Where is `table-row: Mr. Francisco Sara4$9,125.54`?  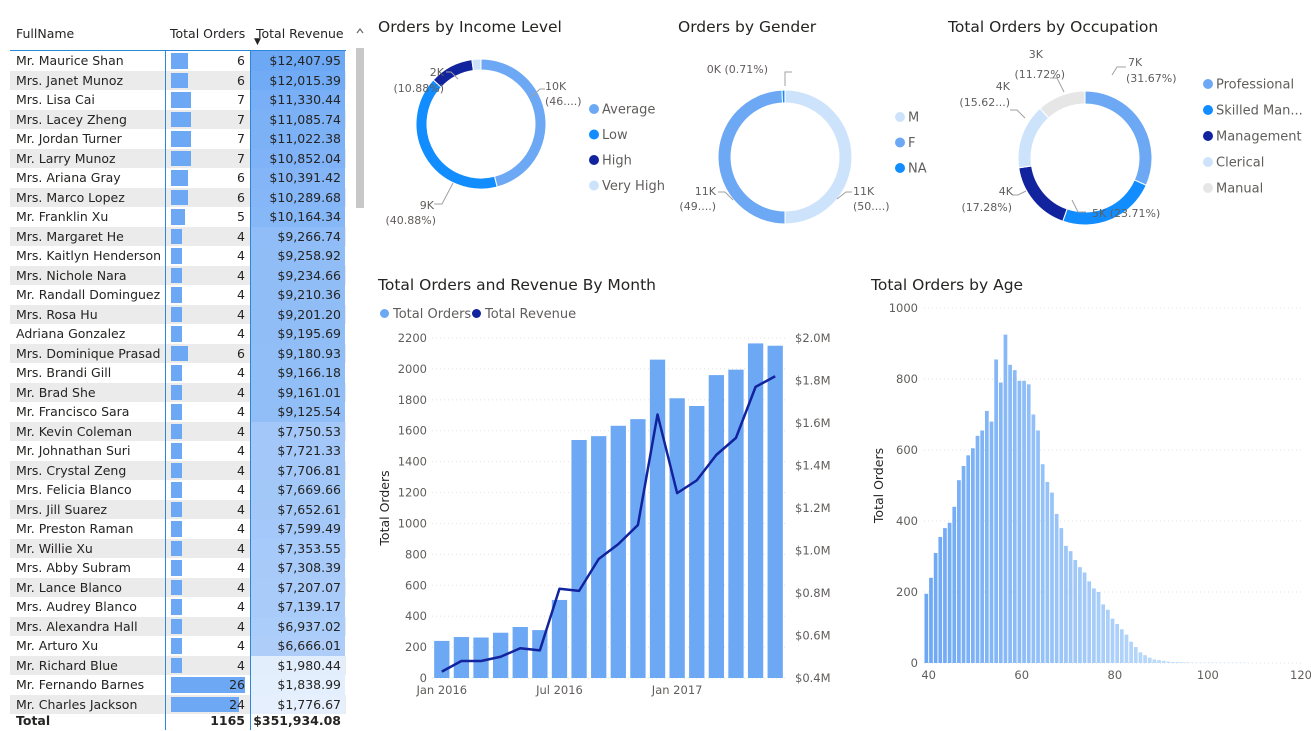 table-row: Mr. Francisco Sara4$9,125.54 is located at coordinates (178, 412).